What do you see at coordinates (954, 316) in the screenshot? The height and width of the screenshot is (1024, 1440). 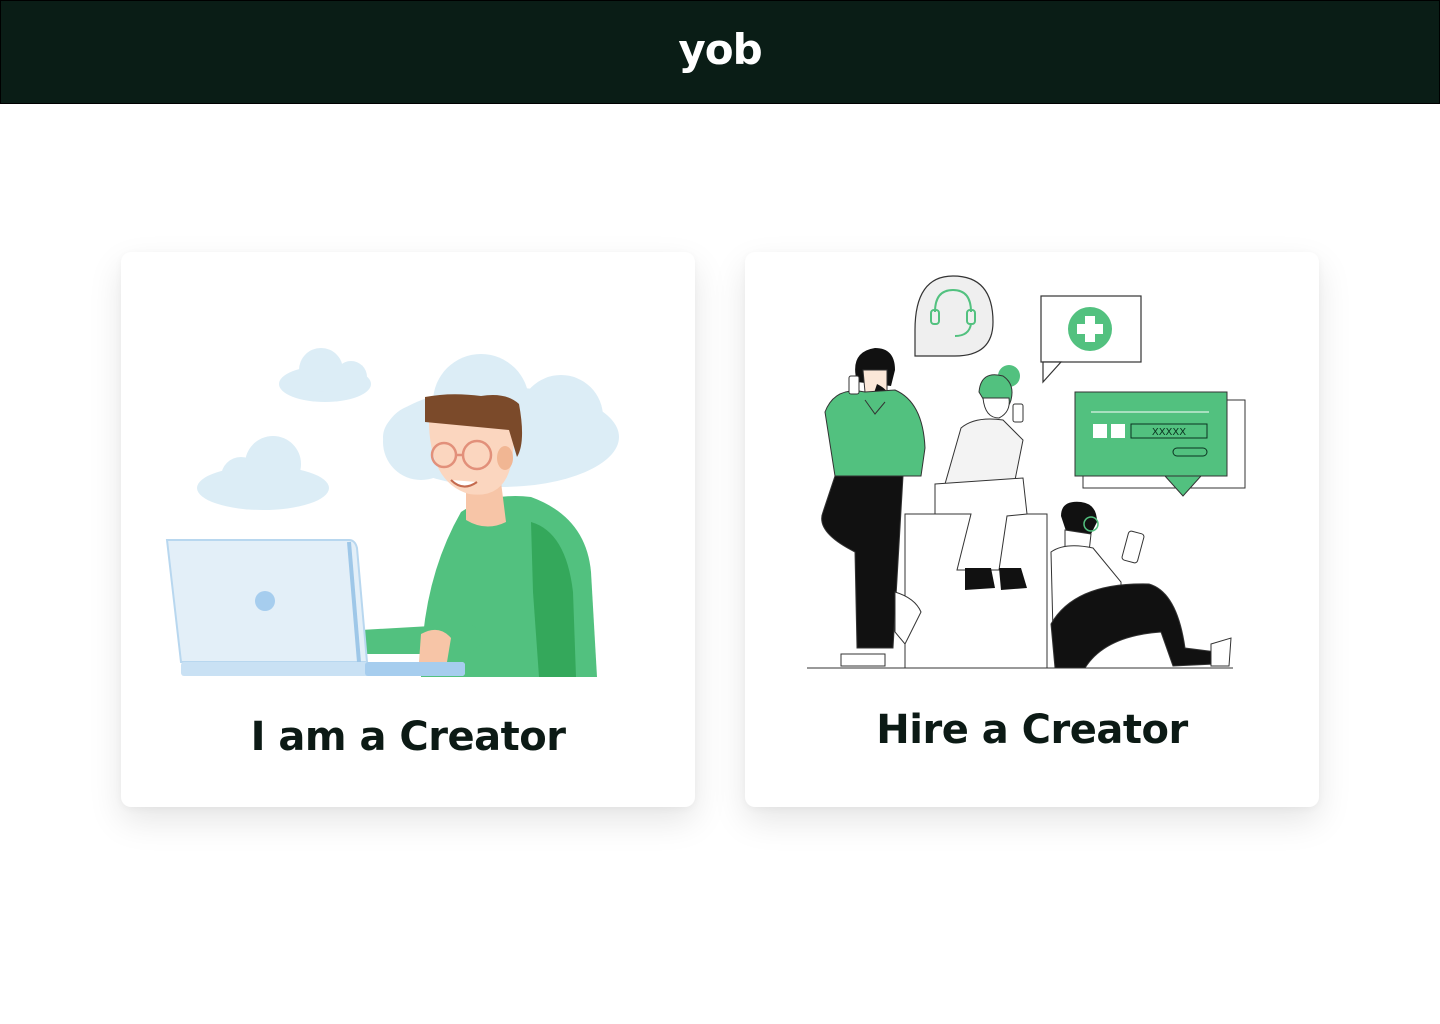 I see `headset-bubble-icon` at bounding box center [954, 316].